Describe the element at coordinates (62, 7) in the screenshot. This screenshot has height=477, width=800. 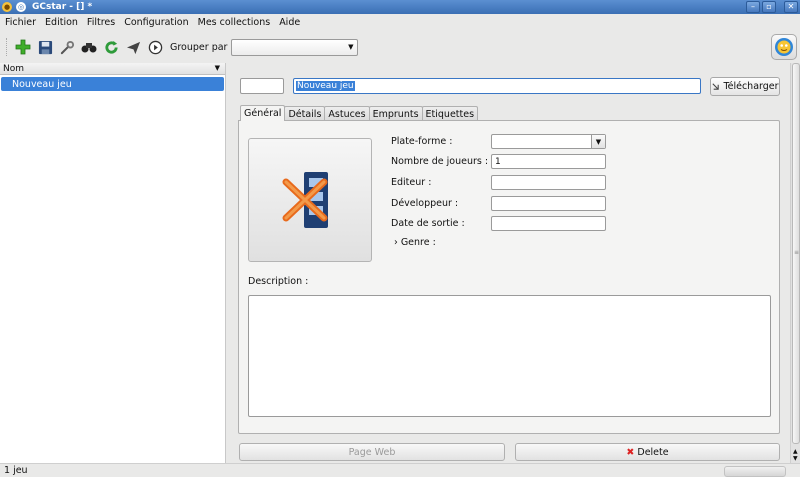
I see `window-title: GCstar - [] *` at that location.